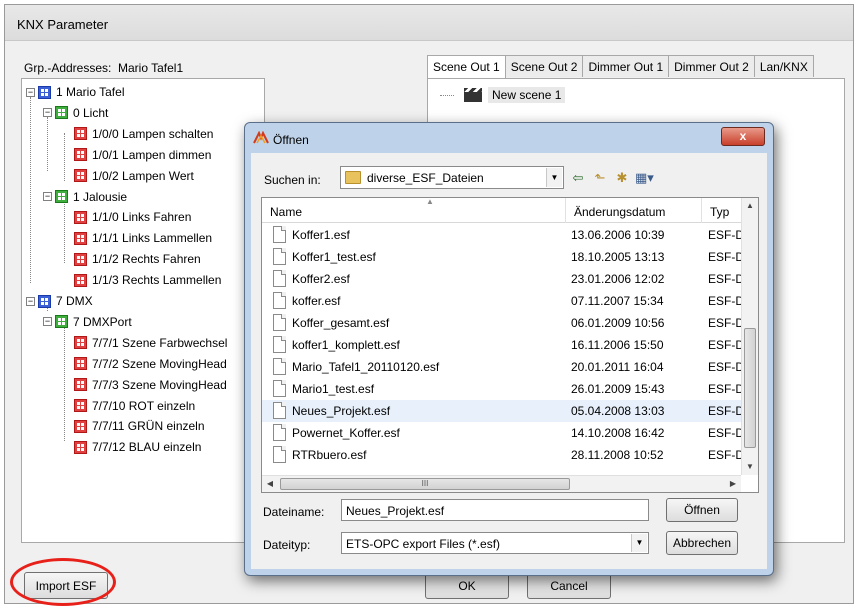  I want to click on filetype-label: Dateityp:, so click(287, 545).